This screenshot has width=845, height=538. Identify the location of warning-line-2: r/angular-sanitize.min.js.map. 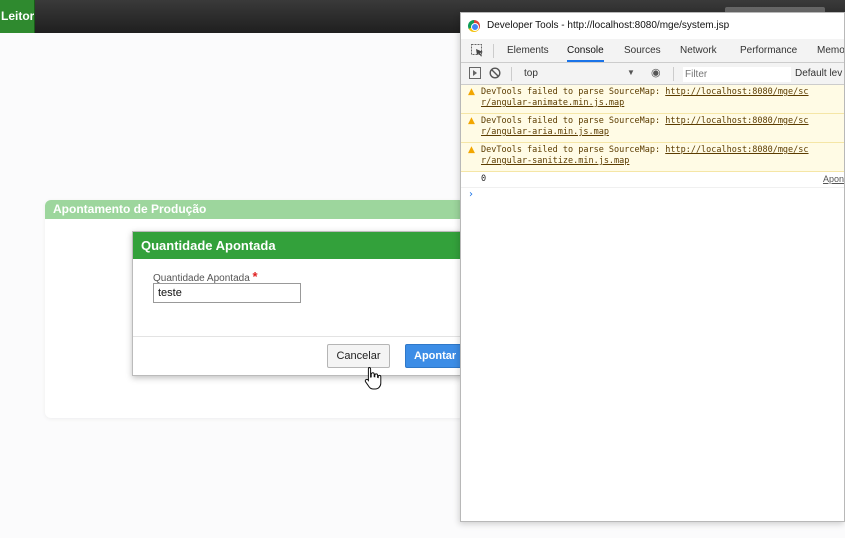
(662, 161).